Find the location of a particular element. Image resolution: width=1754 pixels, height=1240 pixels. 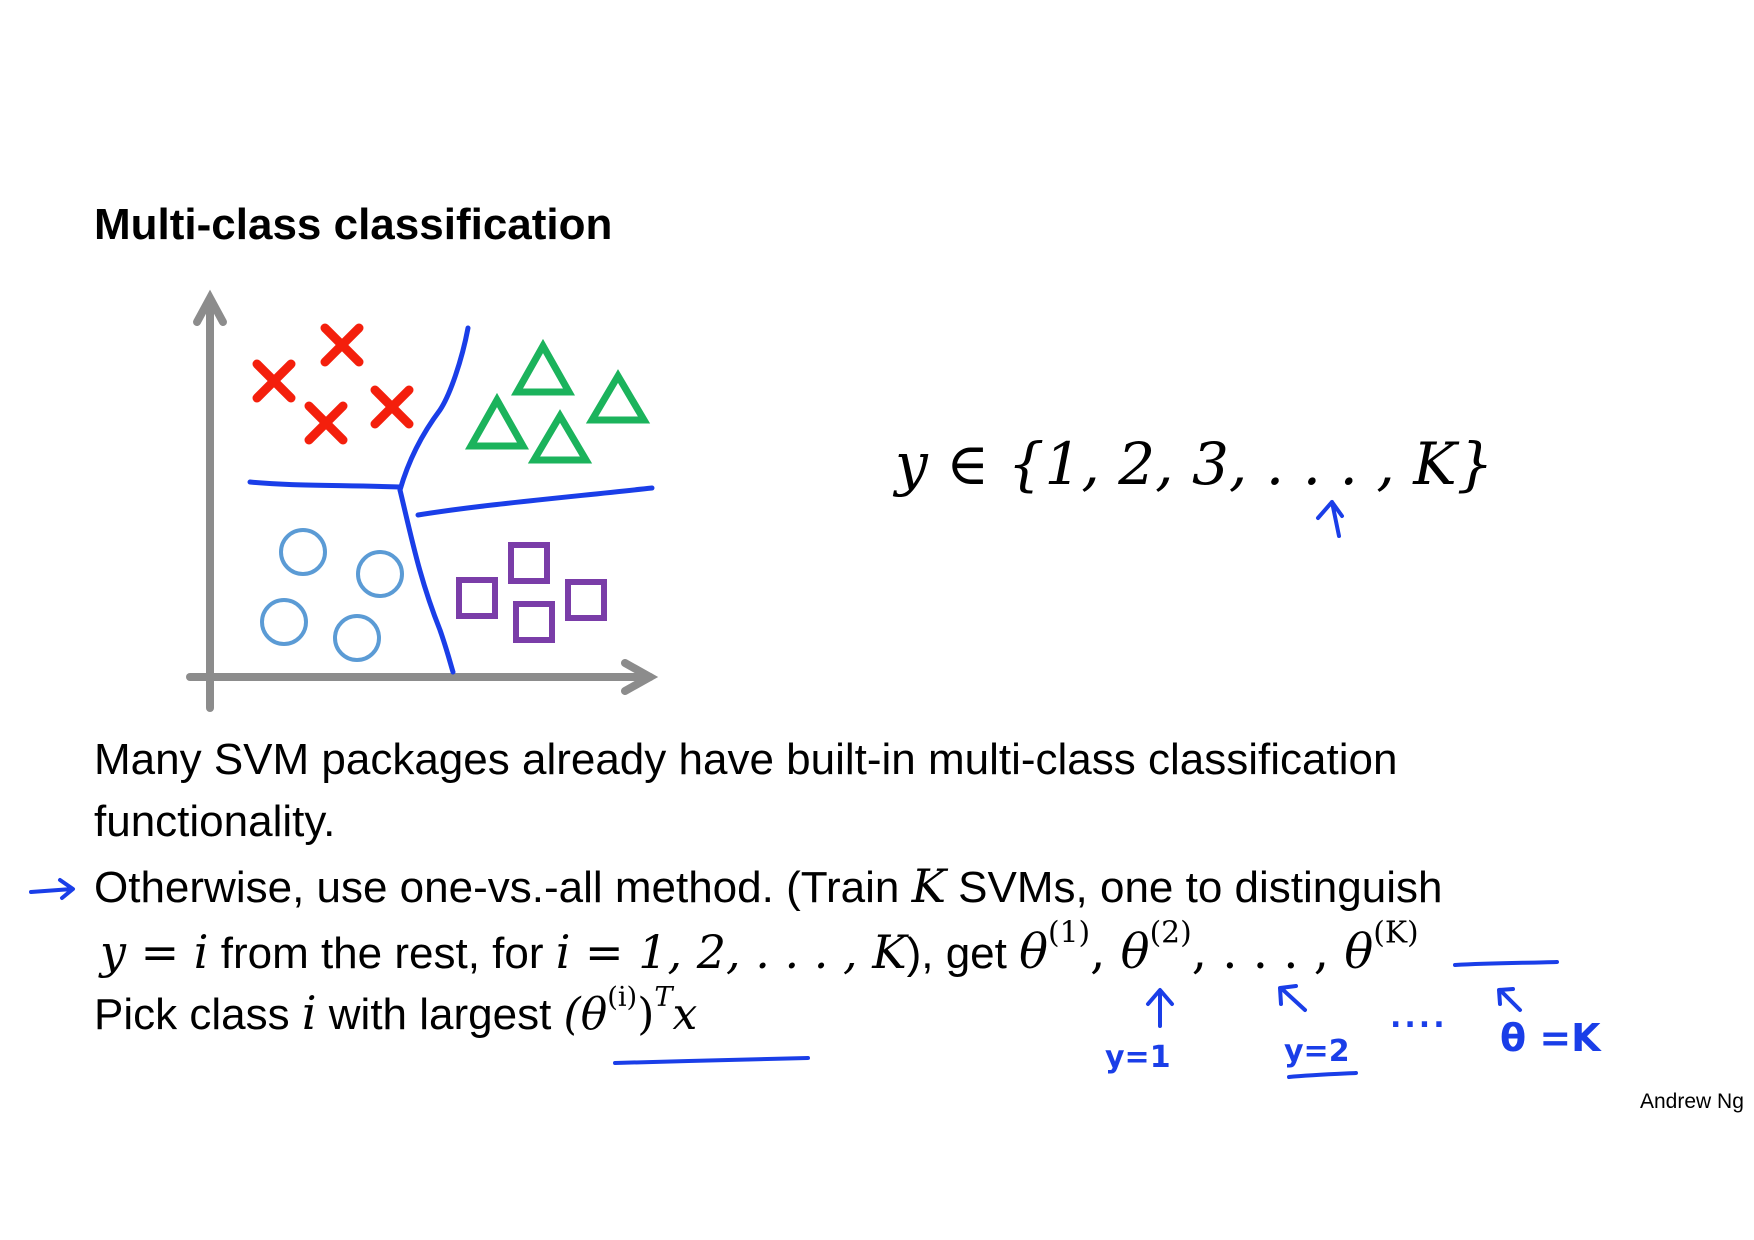

handwritten-theta-eq-K: θ =K is located at coordinates (1550, 1038).